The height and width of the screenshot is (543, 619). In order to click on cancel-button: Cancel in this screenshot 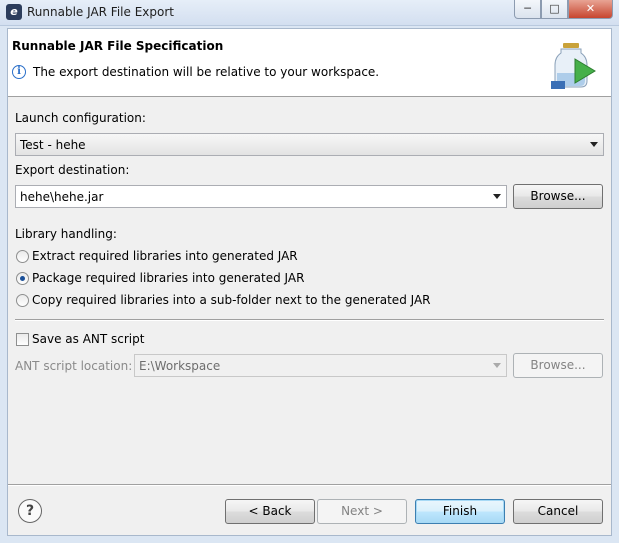, I will do `click(558, 511)`.